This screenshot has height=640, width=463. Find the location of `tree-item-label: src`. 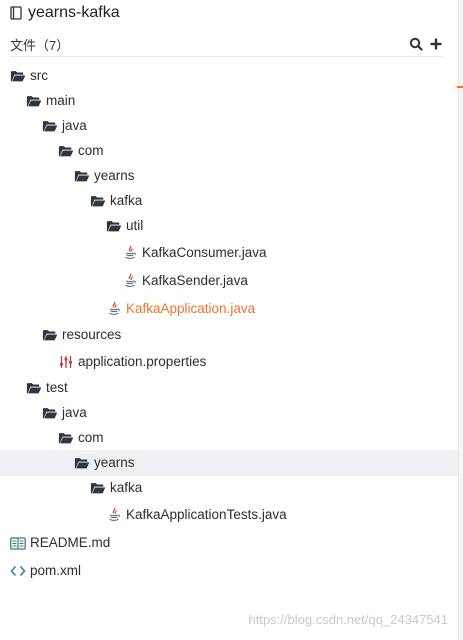

tree-item-label: src is located at coordinates (39, 75).